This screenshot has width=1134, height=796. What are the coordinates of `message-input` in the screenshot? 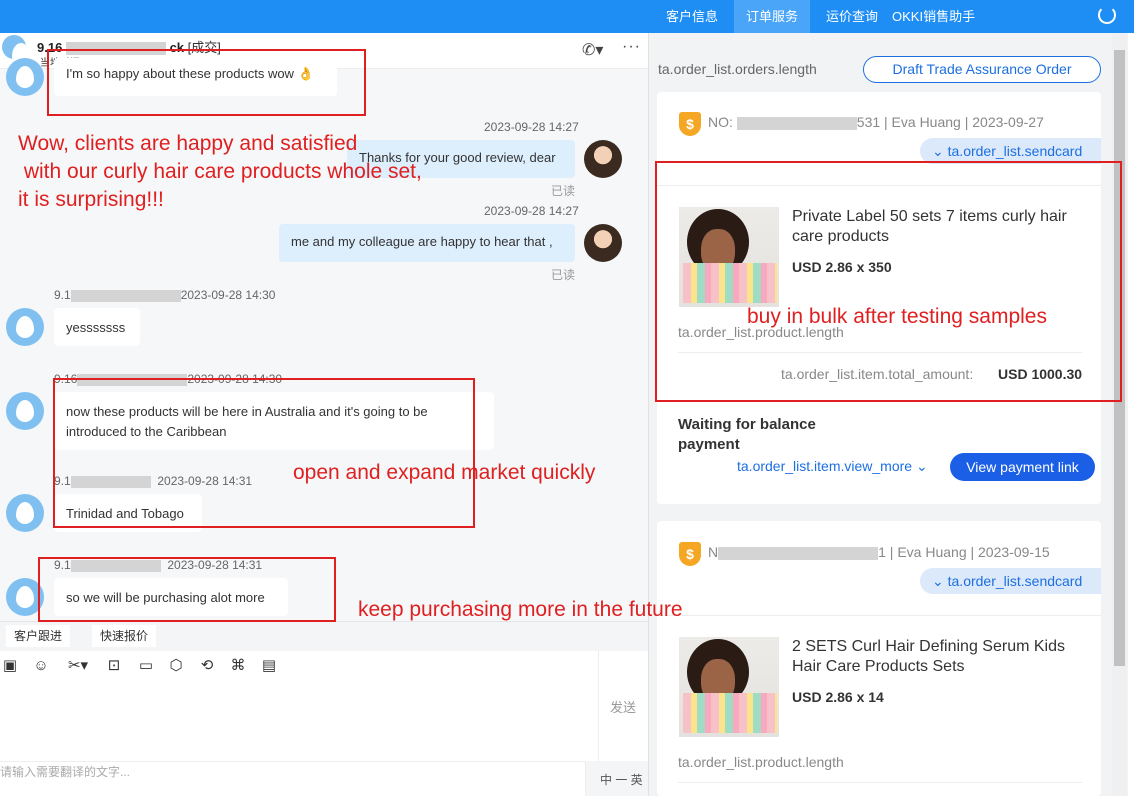 It's located at (299, 722).